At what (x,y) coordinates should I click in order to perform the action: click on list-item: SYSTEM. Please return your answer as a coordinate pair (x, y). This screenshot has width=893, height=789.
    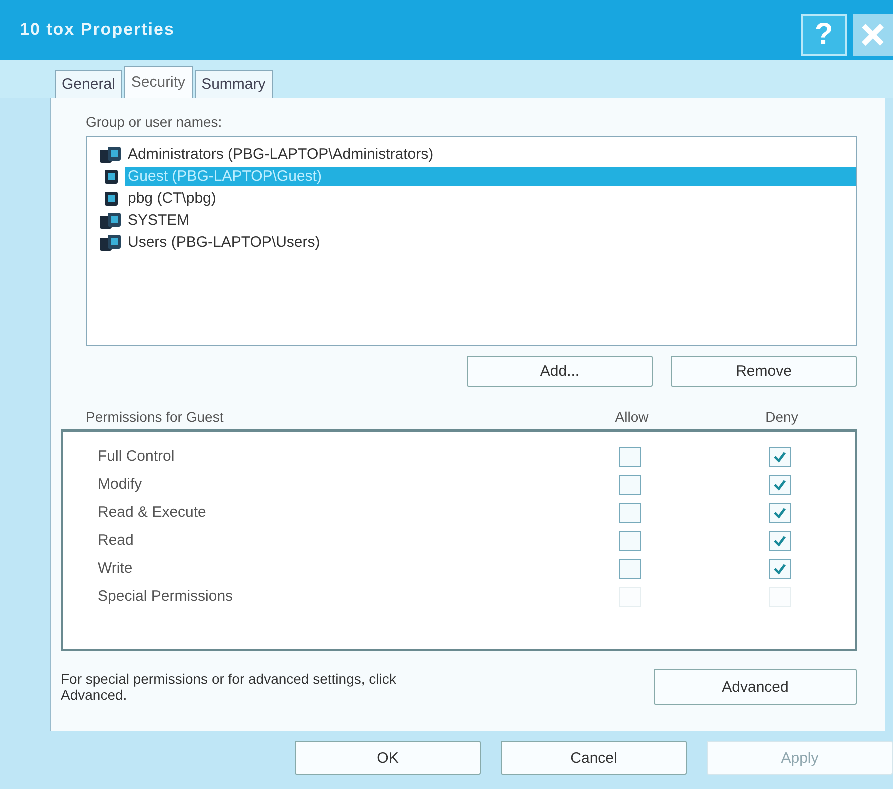
    Looking at the image, I should click on (159, 220).